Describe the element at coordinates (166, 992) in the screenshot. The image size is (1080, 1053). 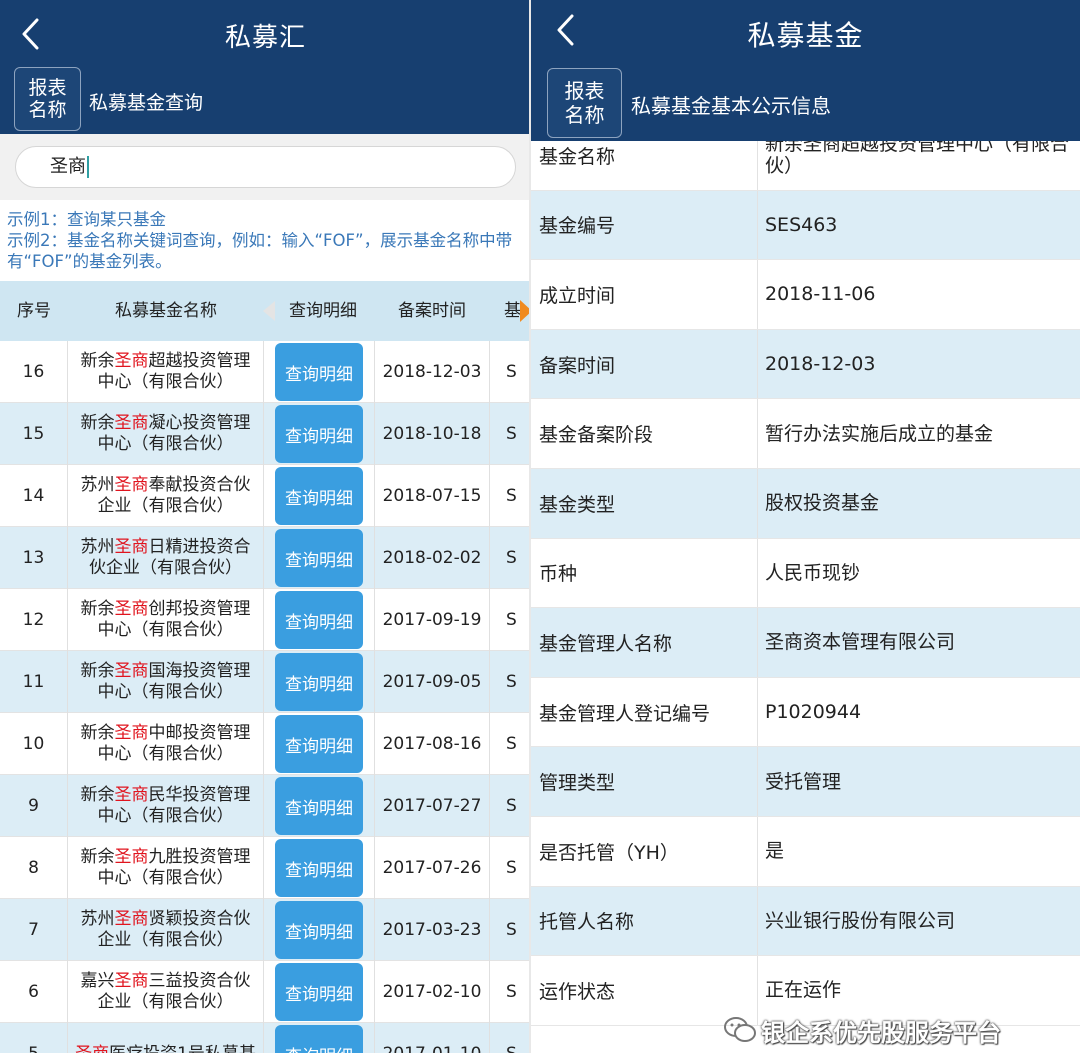
I see `fund-name: 嘉兴圣商三益投资合伙企业（有限合伙）` at that location.